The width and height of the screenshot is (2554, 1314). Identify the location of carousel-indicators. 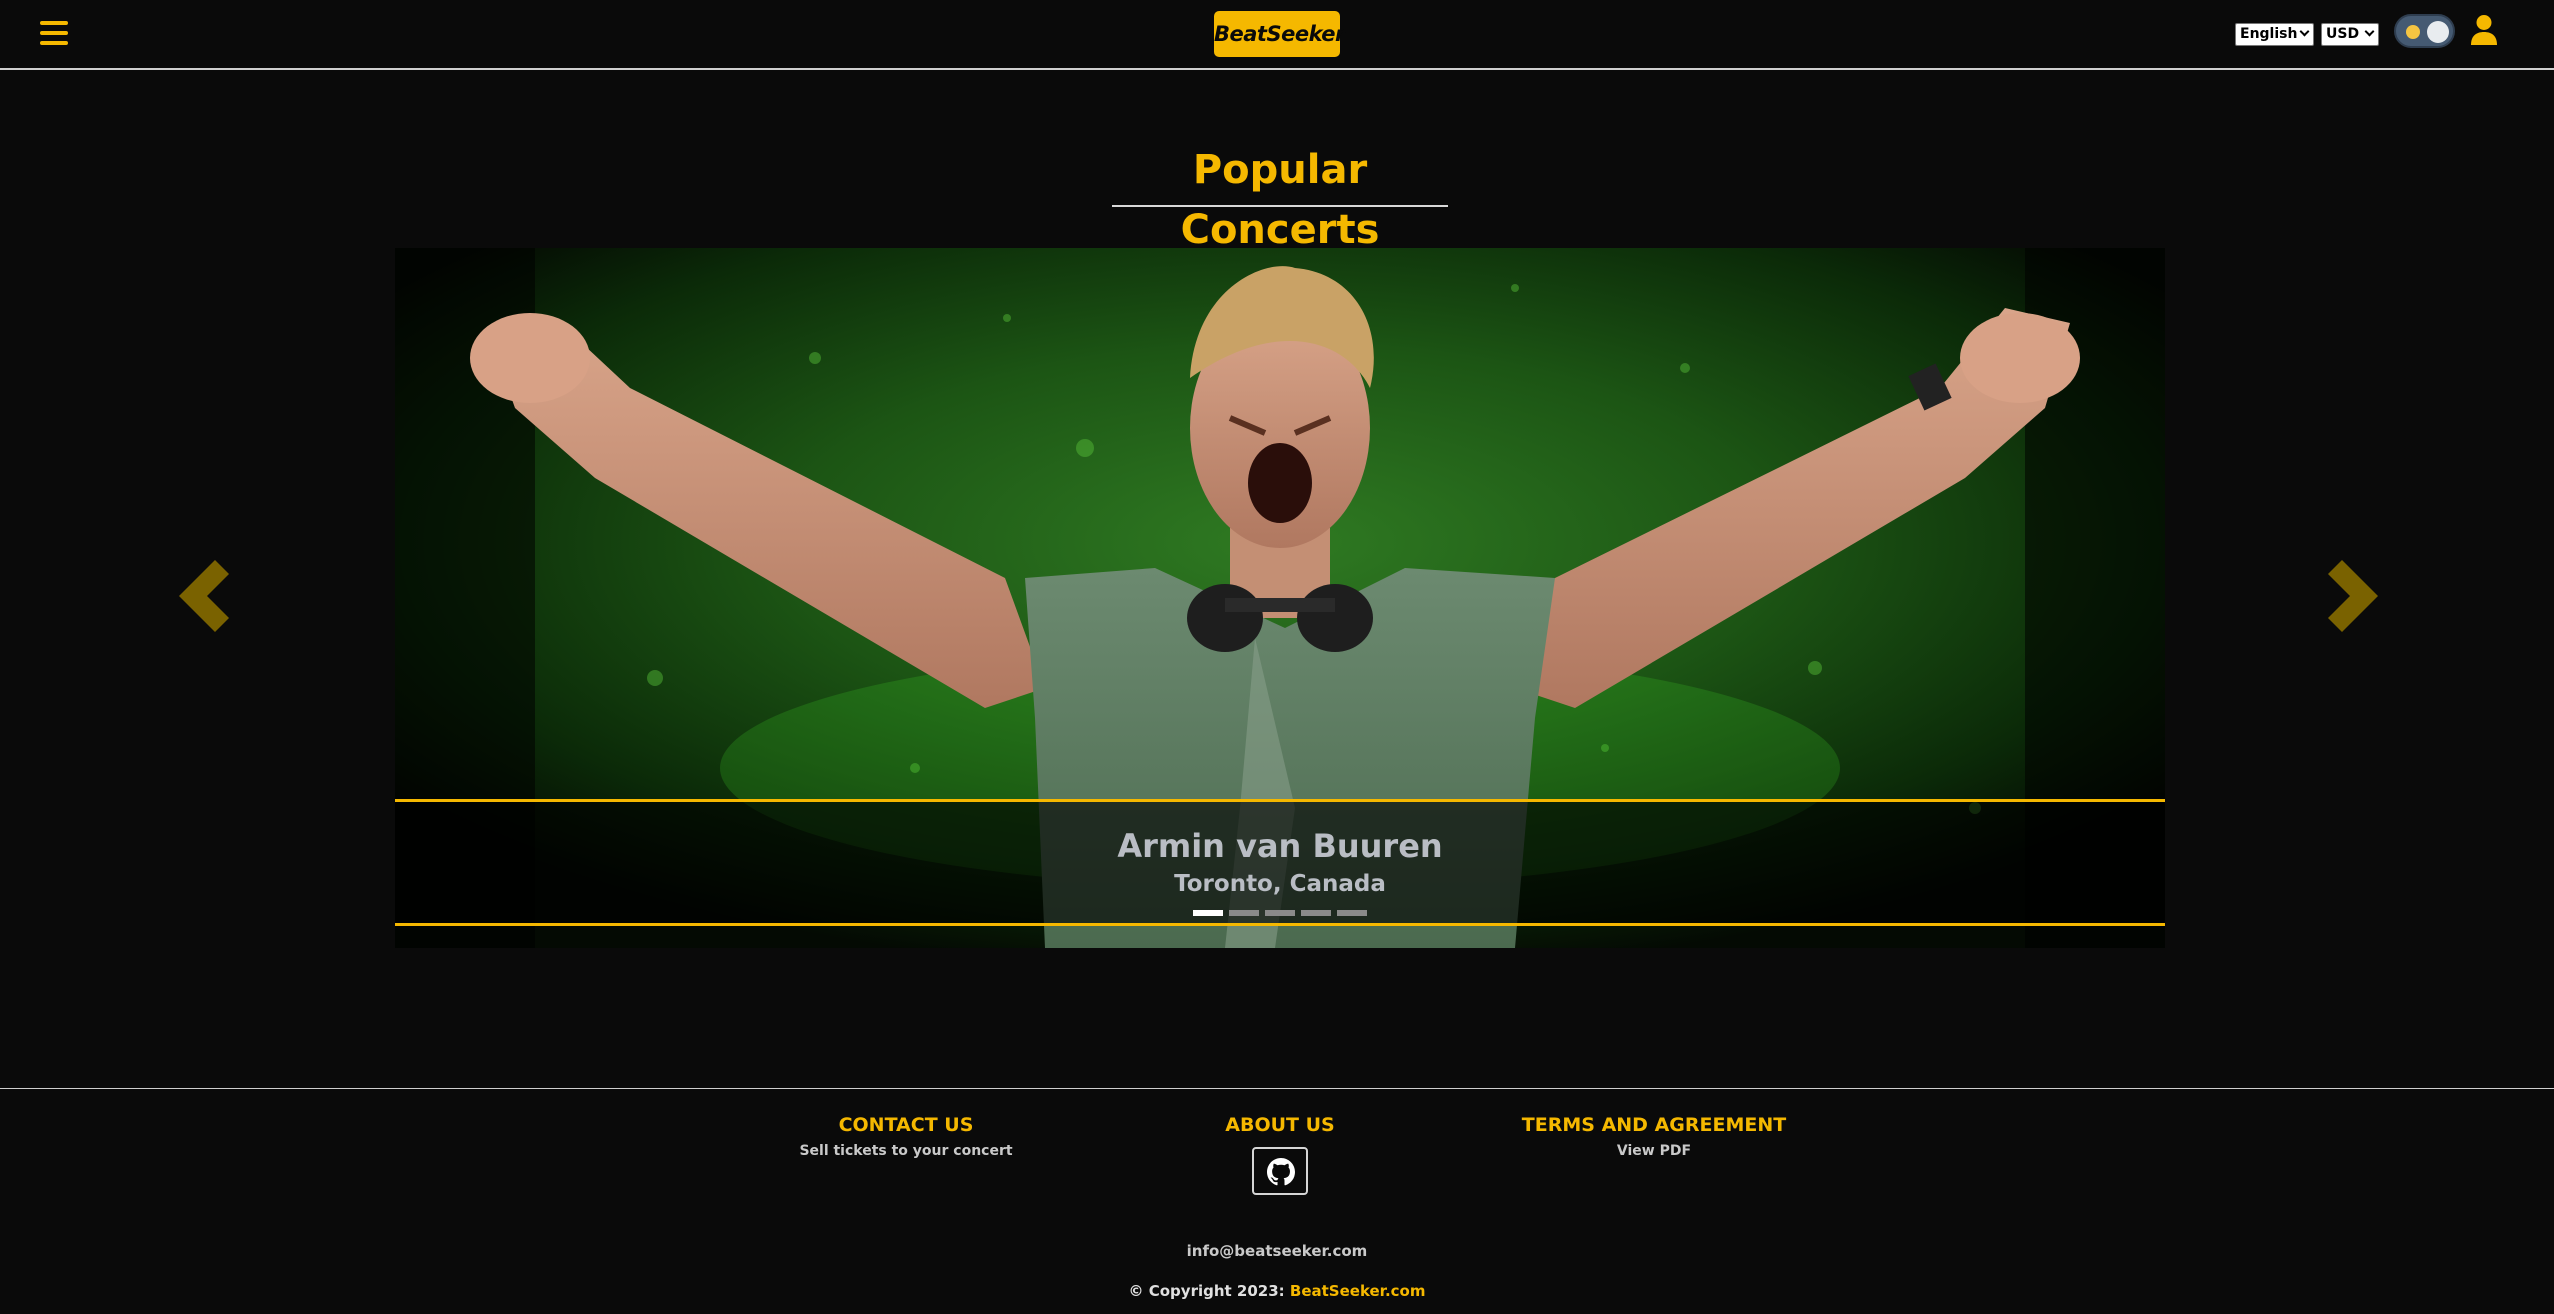
(1280, 914).